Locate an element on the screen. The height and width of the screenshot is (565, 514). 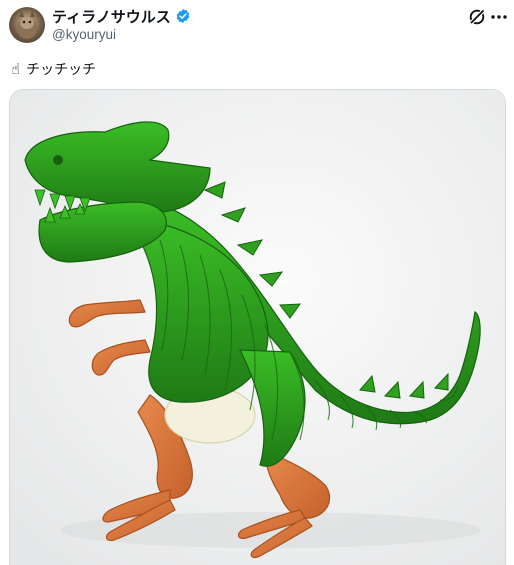
author-display-name: ティラノサウルス is located at coordinates (111, 16).